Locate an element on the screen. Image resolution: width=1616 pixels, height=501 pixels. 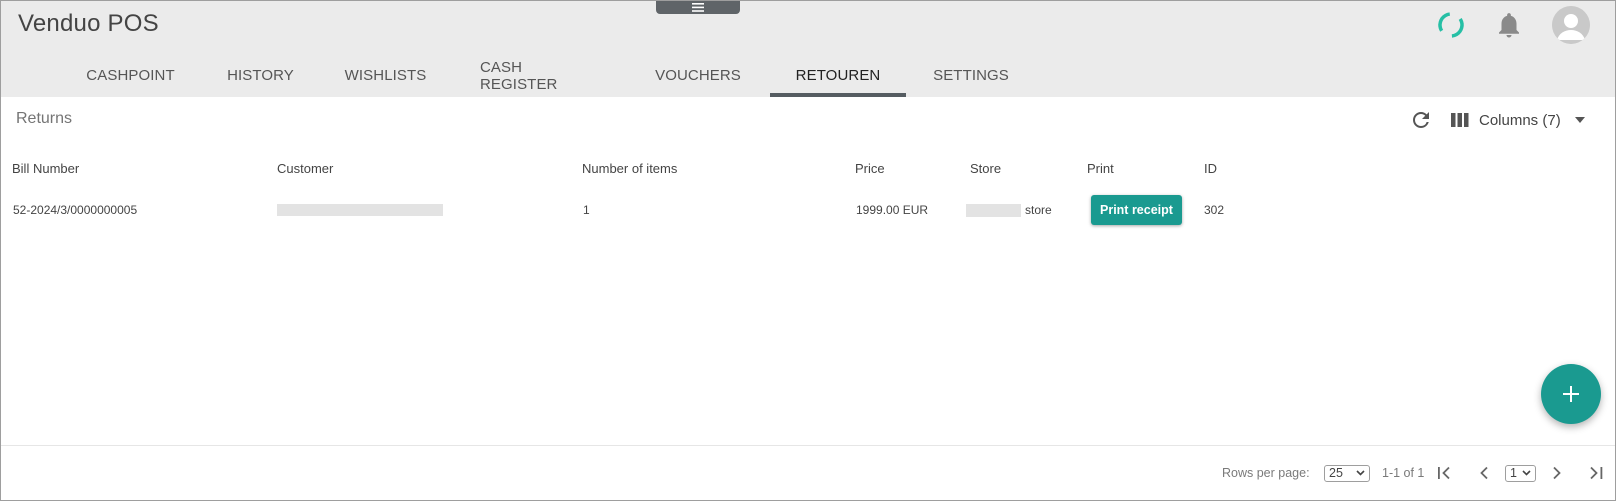
caret-down-icon is located at coordinates (1579, 120).